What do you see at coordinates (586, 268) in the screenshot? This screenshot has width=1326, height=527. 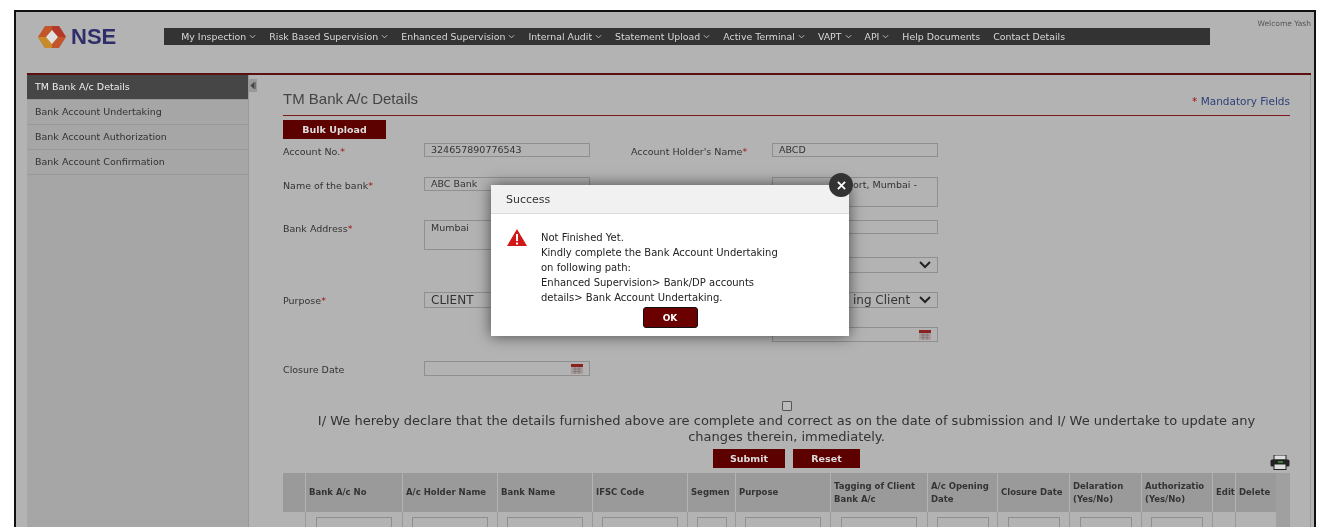 I see `message-line: on following path:` at bounding box center [586, 268].